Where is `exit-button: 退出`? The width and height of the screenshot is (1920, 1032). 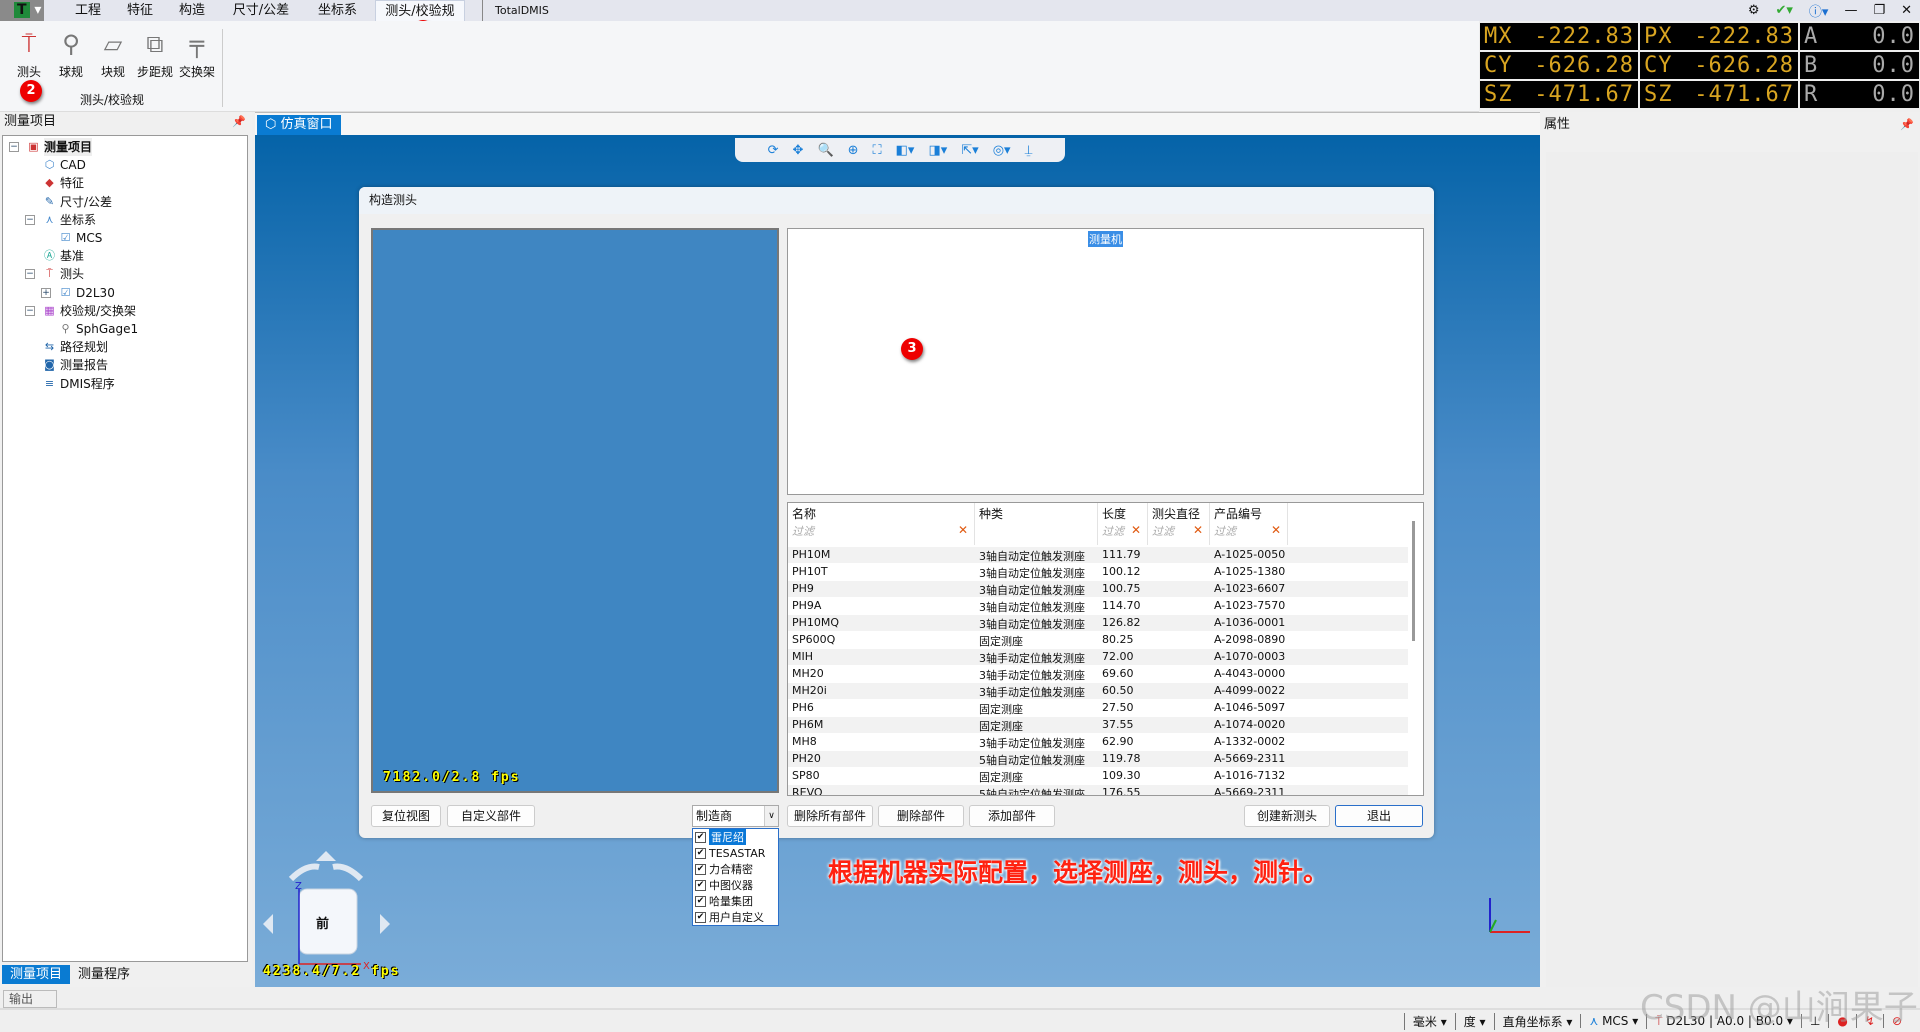 exit-button: 退出 is located at coordinates (1379, 816).